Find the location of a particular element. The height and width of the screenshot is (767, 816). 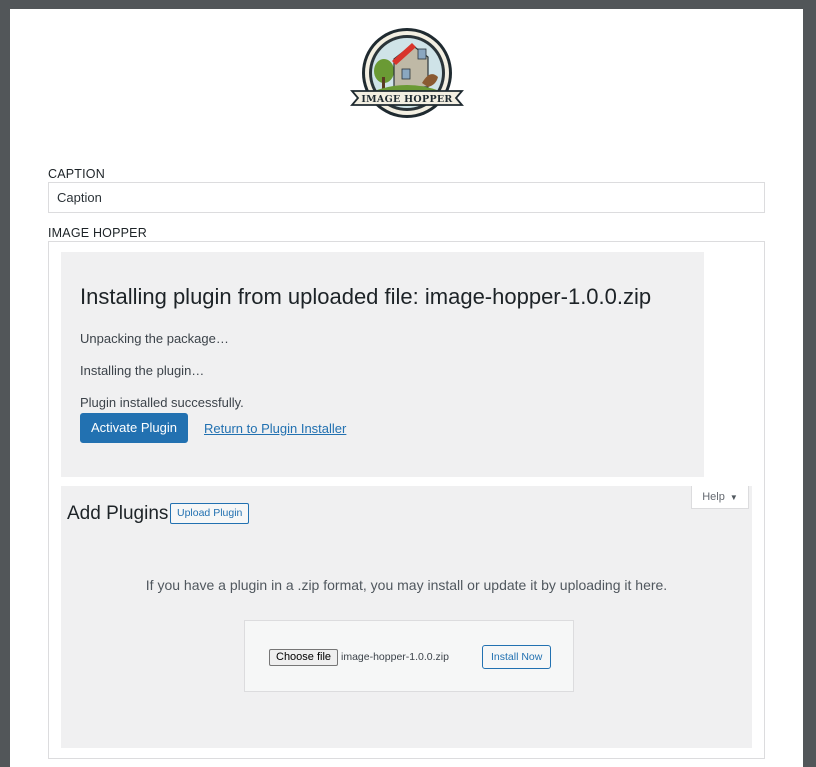

caption-input is located at coordinates (406, 197).